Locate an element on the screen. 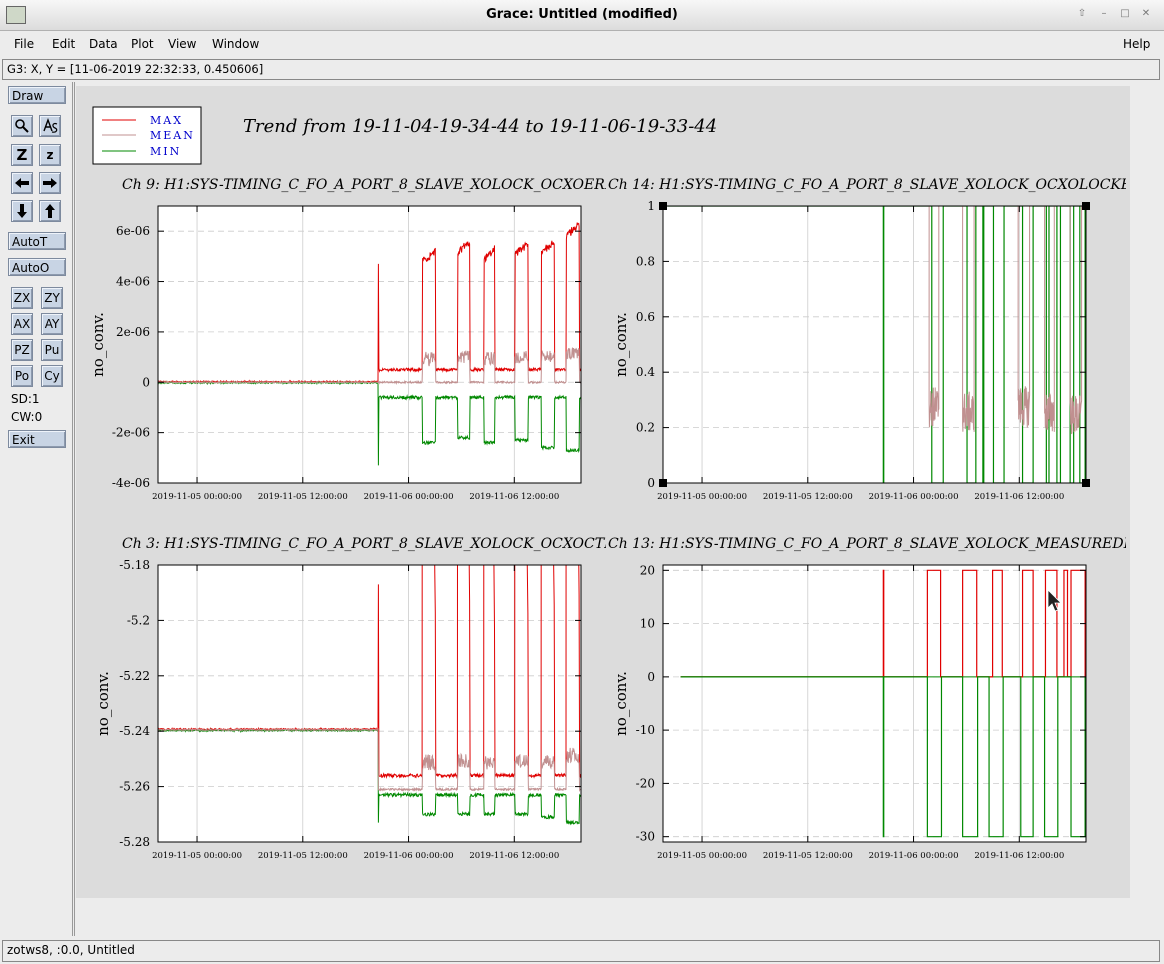  scroll-down-button is located at coordinates (22, 211).